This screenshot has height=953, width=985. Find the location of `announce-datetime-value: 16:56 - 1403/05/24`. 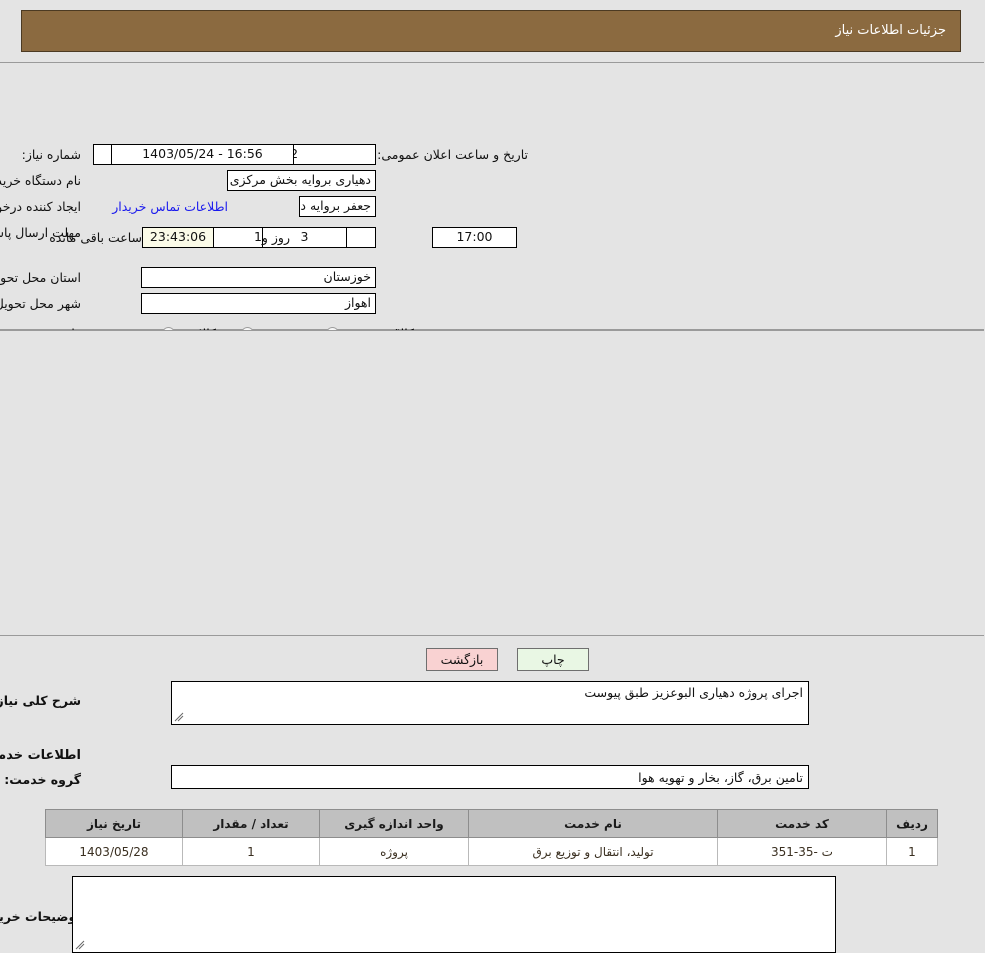

announce-datetime-value: 16:56 - 1403/05/24 is located at coordinates (203, 154).